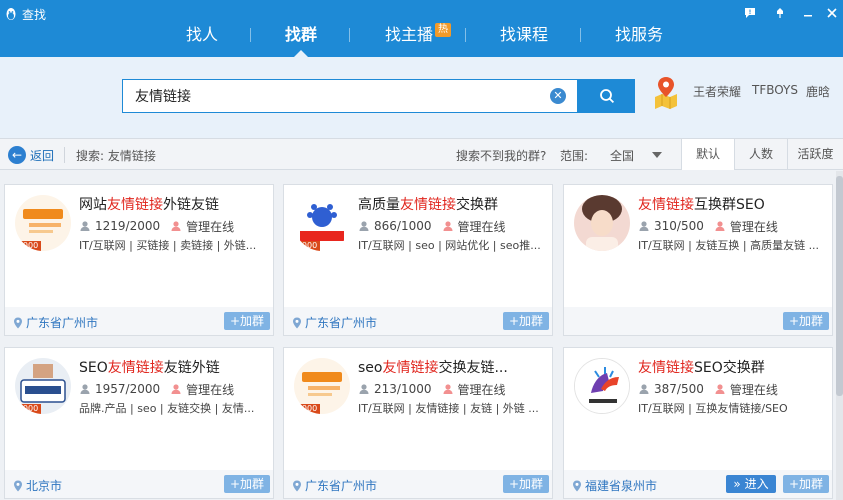 Image resolution: width=843 pixels, height=500 pixels. What do you see at coordinates (775, 90) in the screenshot?
I see `hot-keyword: TFBOYS` at bounding box center [775, 90].